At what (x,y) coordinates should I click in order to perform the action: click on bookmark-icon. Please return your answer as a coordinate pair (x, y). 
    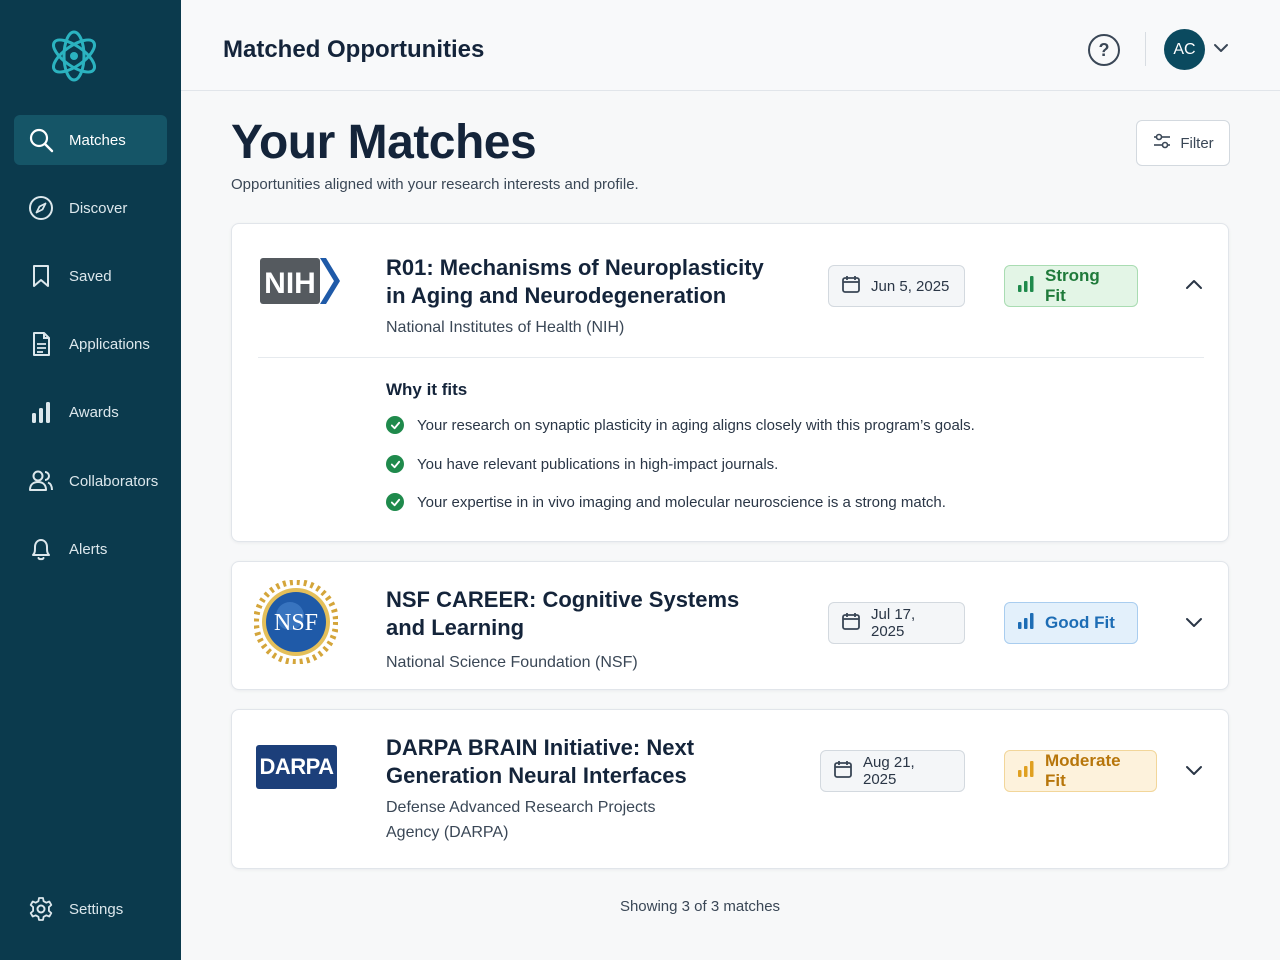
    Looking at the image, I should click on (41, 276).